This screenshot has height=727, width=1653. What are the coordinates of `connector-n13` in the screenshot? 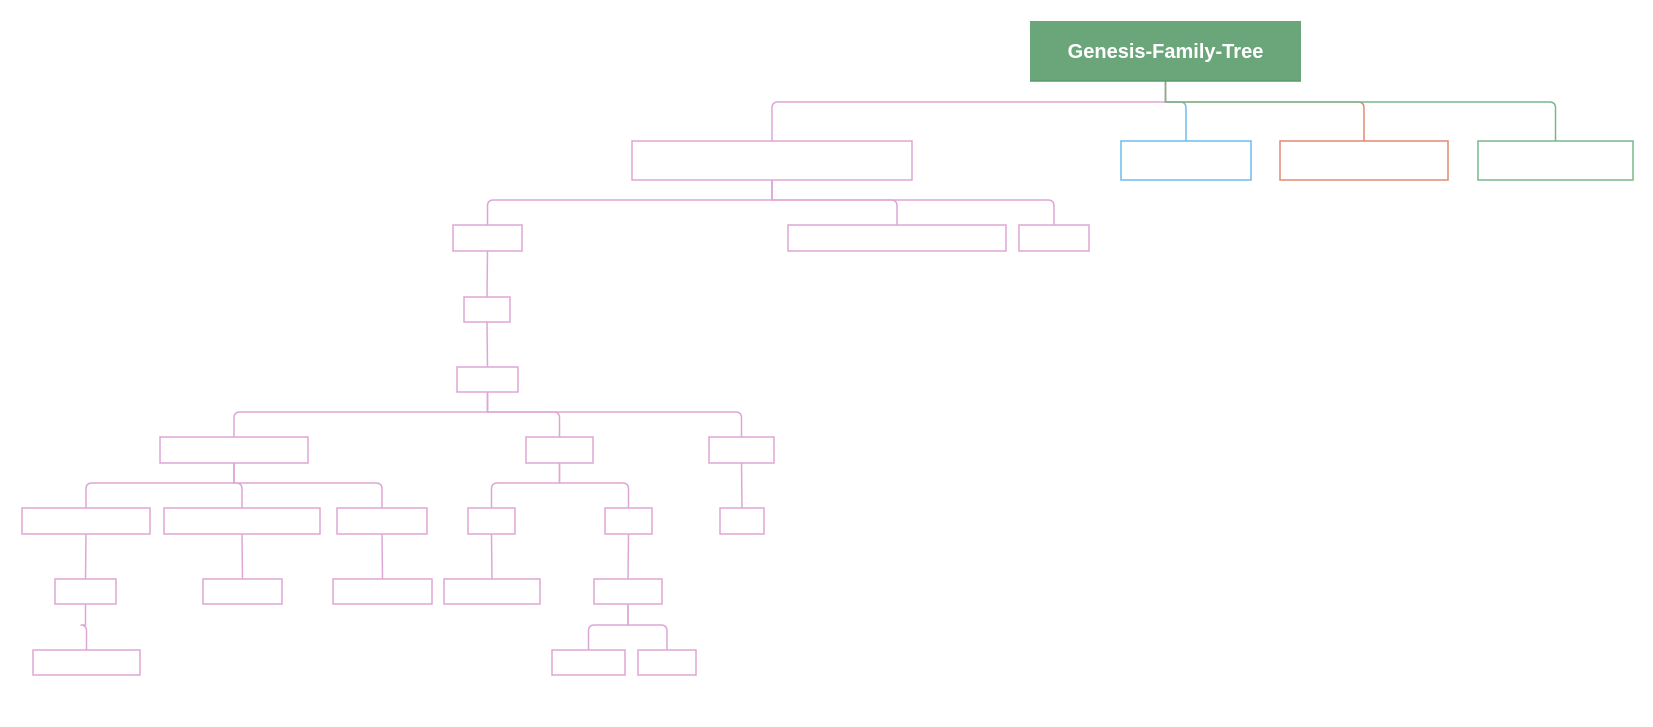 It's located at (84, 627).